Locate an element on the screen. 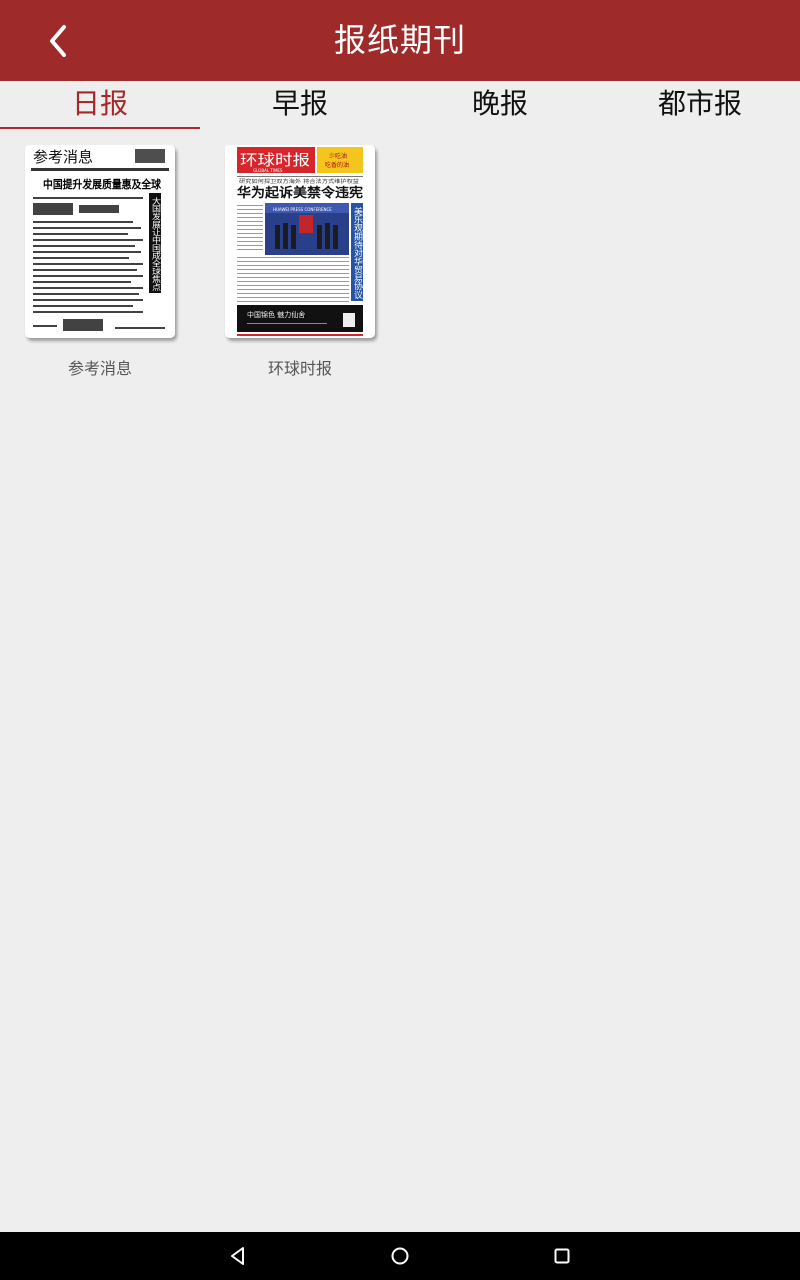  nav-back-button is located at coordinates (238, 1256).